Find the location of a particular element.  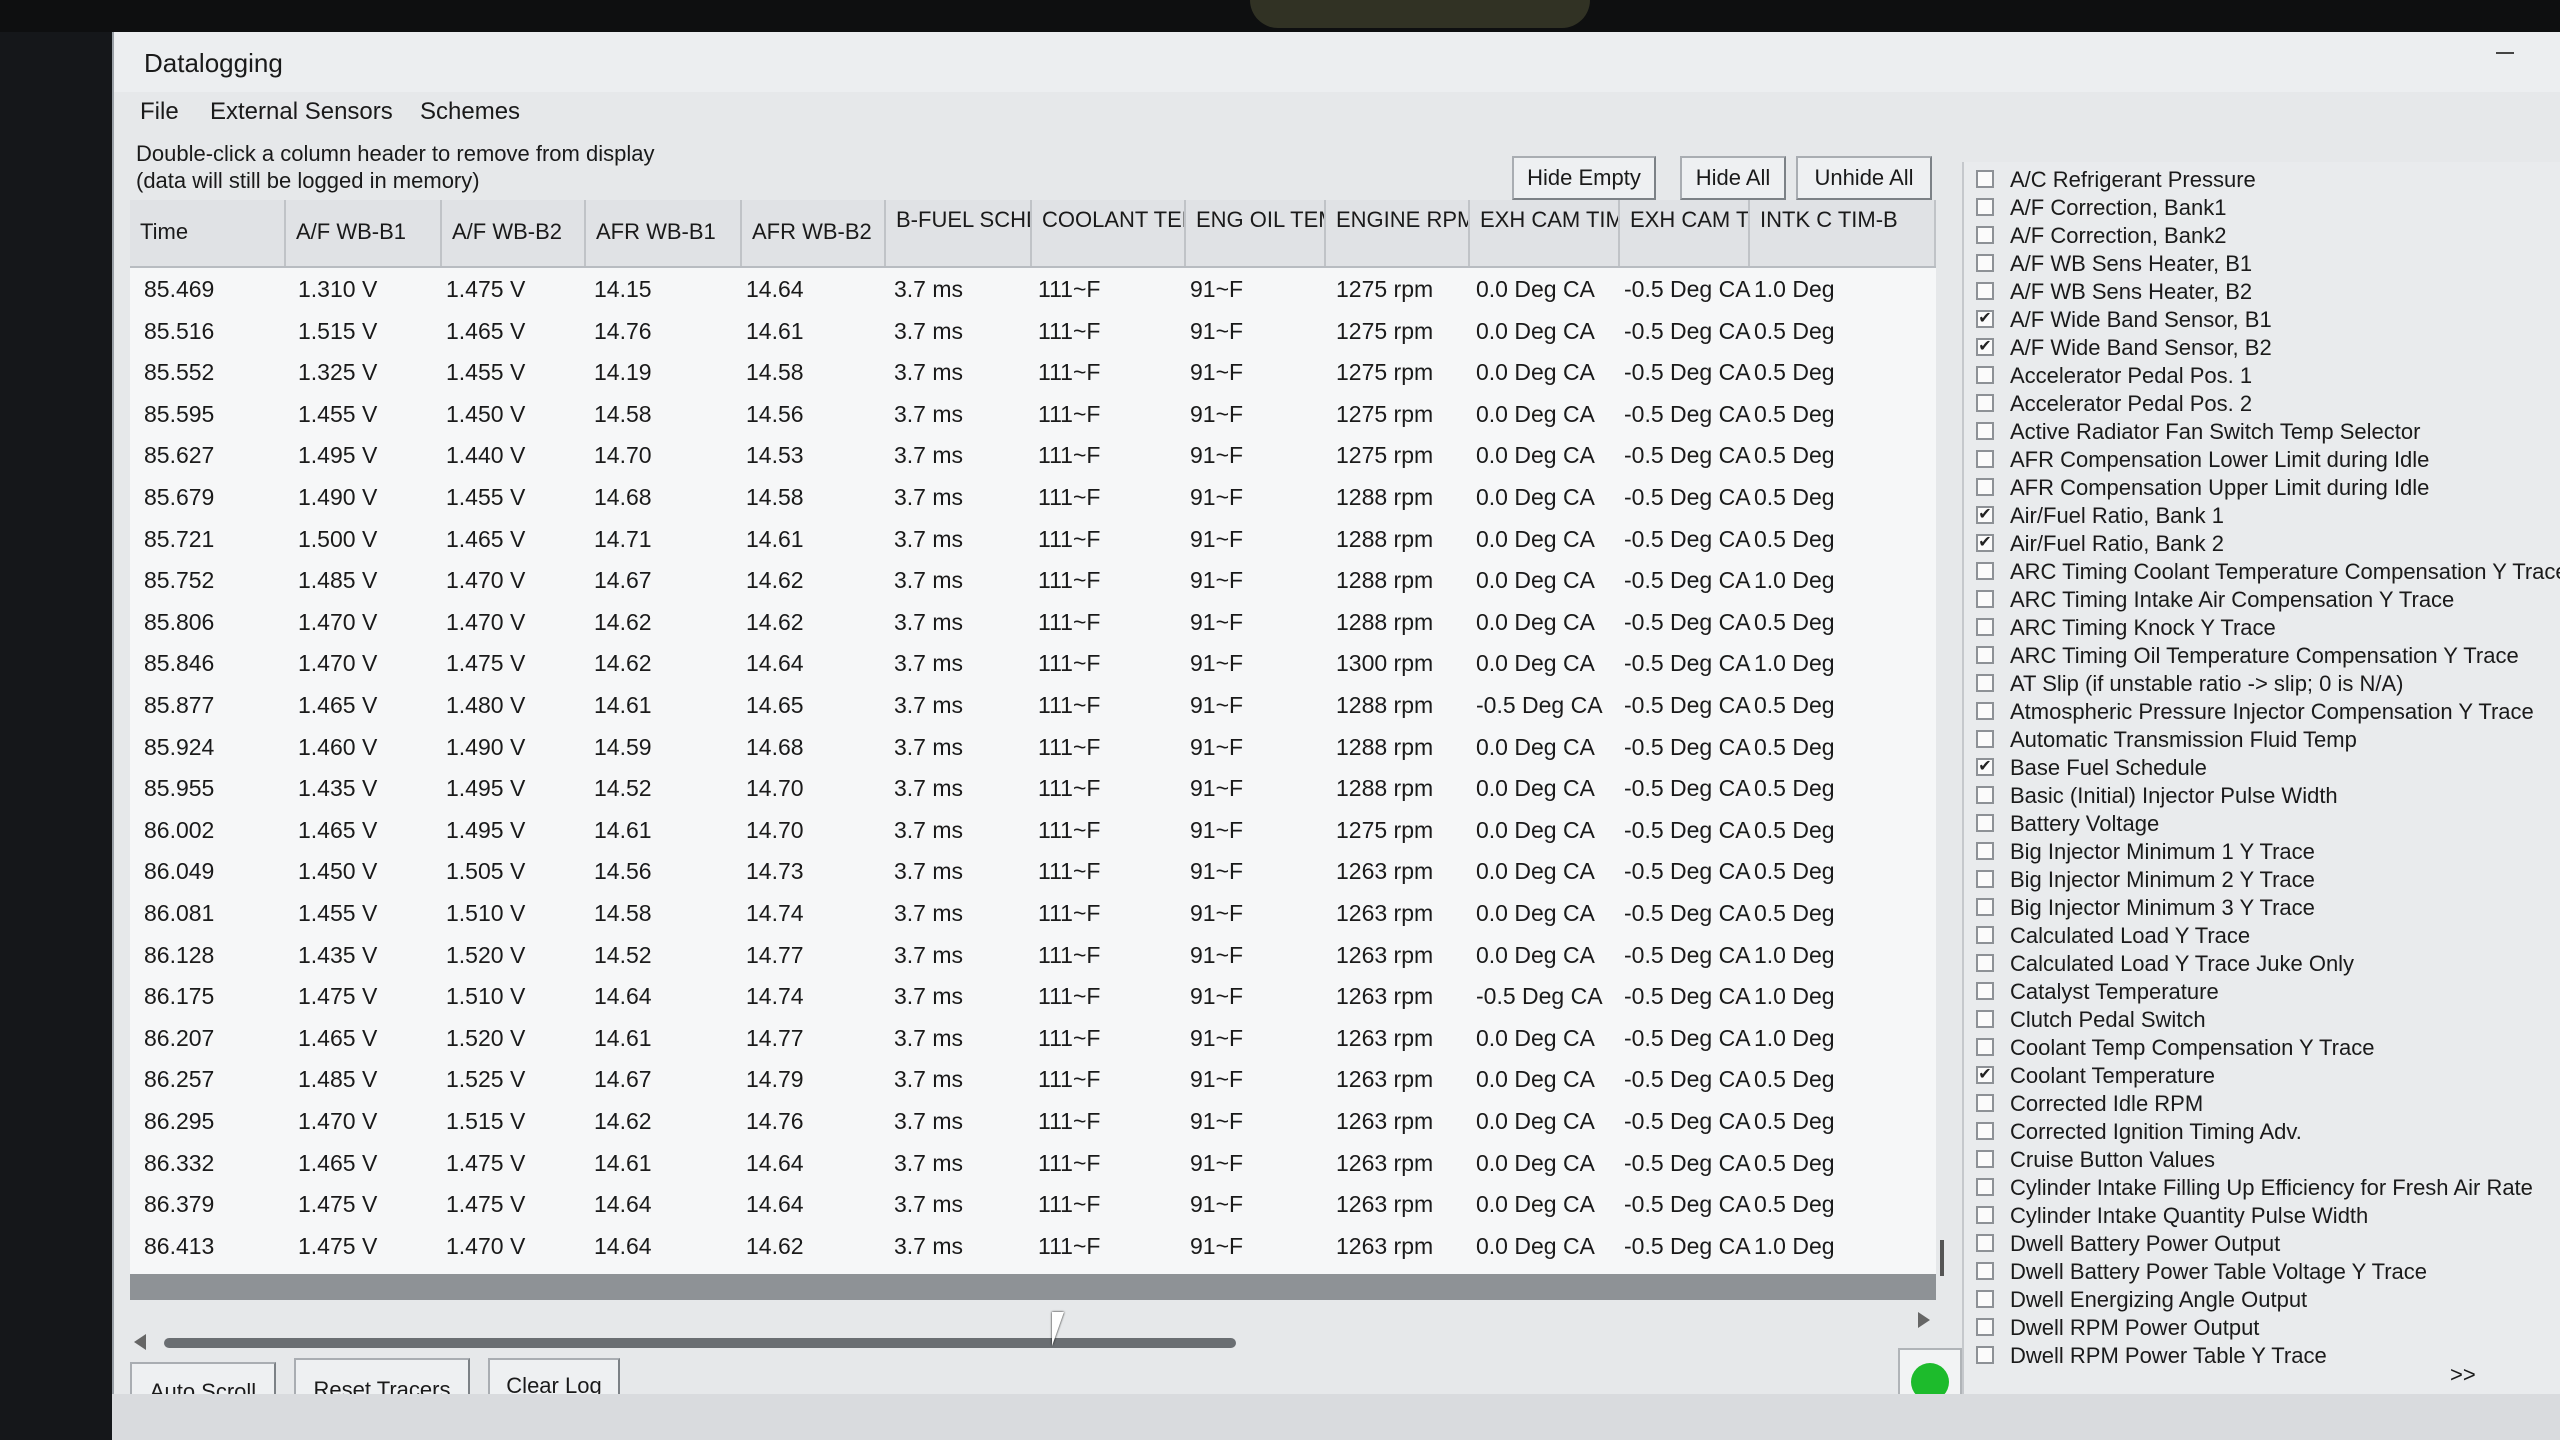

column-header: A/F WB-B1 is located at coordinates (364, 233).